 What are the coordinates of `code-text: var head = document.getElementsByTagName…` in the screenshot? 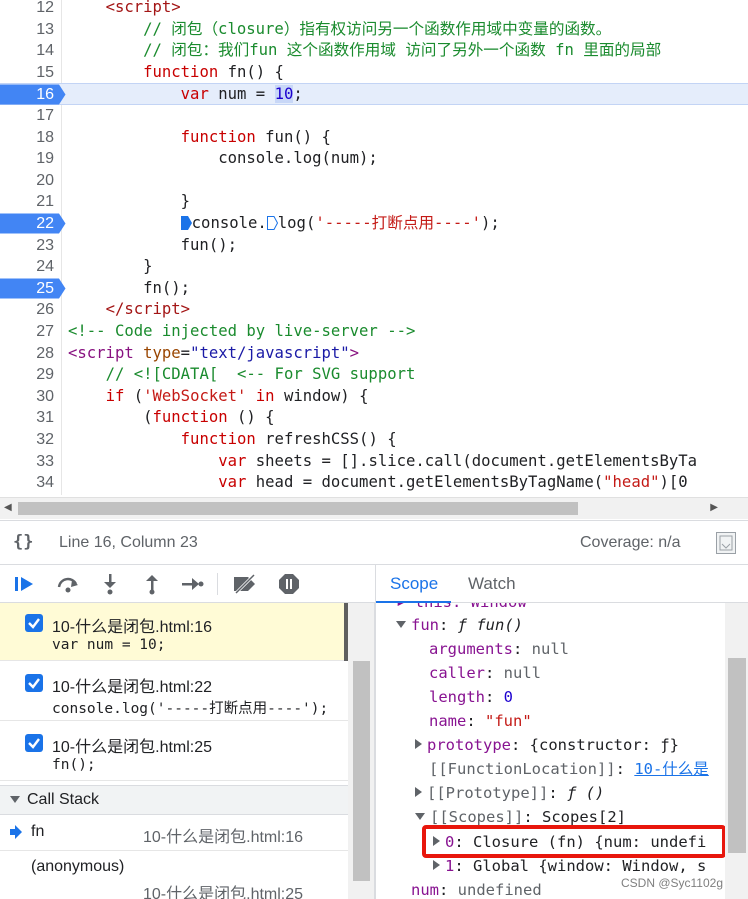 It's located at (453, 482).